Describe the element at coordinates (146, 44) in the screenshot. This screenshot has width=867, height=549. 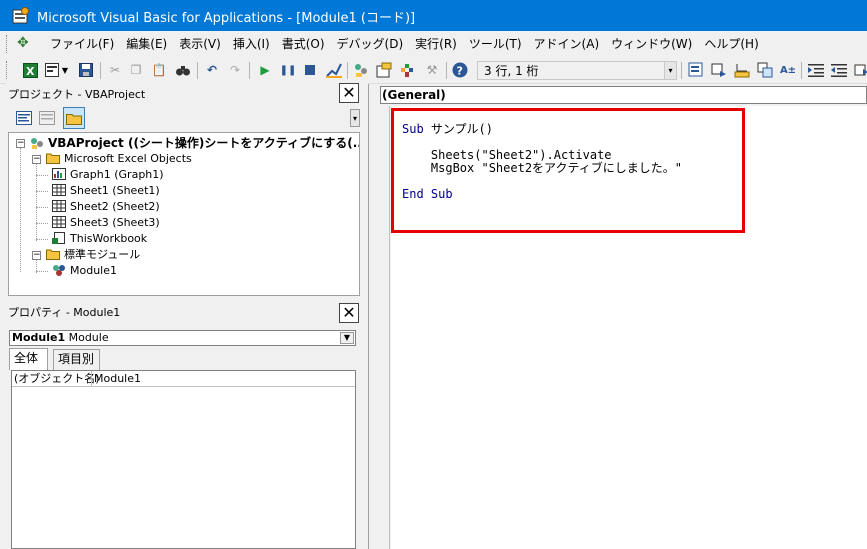
I see `menu-edit: 編集(E)` at that location.